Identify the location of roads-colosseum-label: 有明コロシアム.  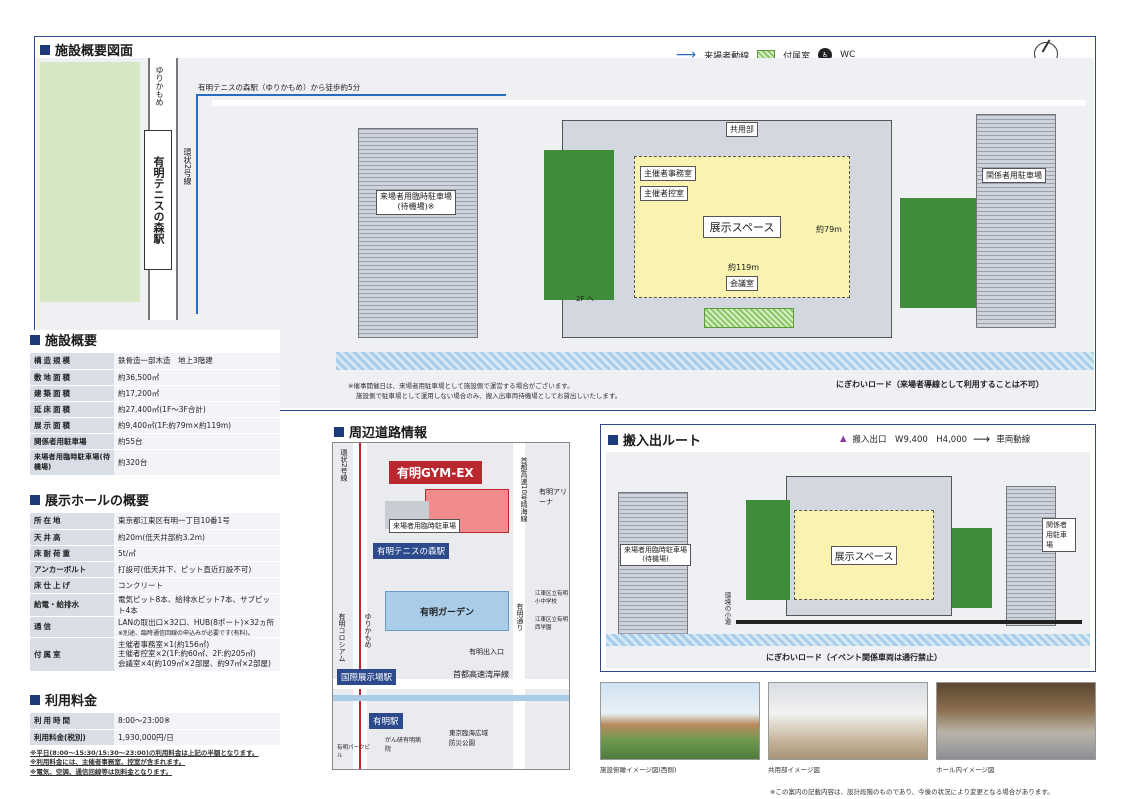
(342, 637).